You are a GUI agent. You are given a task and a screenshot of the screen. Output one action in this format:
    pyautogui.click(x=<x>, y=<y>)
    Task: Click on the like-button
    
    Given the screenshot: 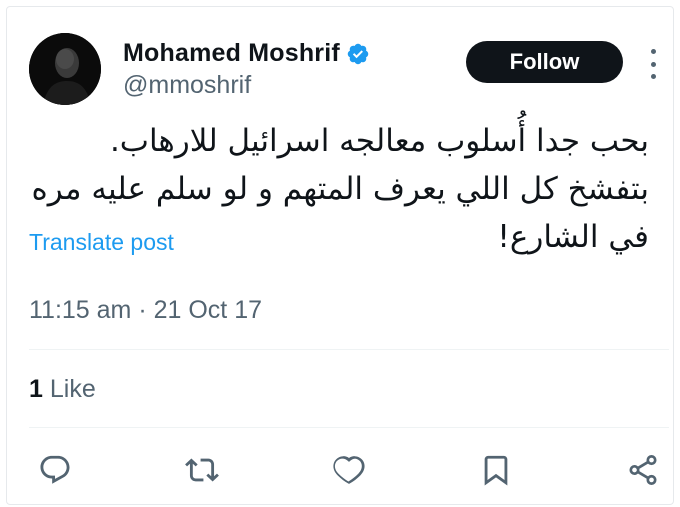 What is the action you would take?
    pyautogui.click(x=349, y=470)
    